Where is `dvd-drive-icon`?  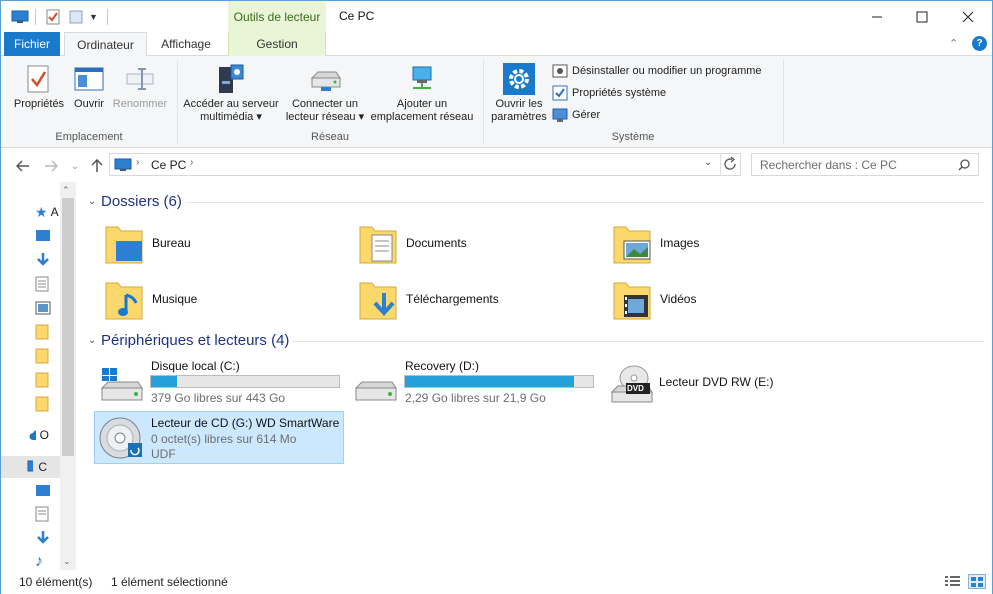 dvd-drive-icon is located at coordinates (631, 384).